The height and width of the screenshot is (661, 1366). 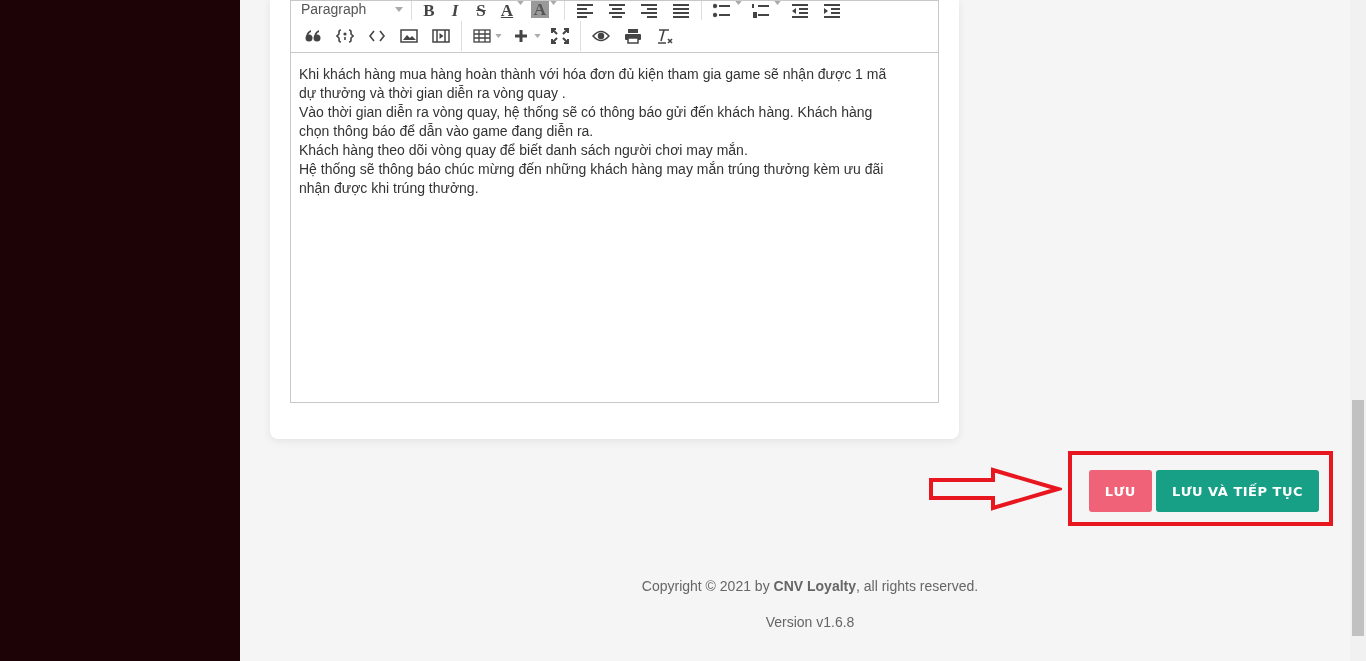 What do you see at coordinates (481, 10) in the screenshot?
I see `strikethrough-button: S` at bounding box center [481, 10].